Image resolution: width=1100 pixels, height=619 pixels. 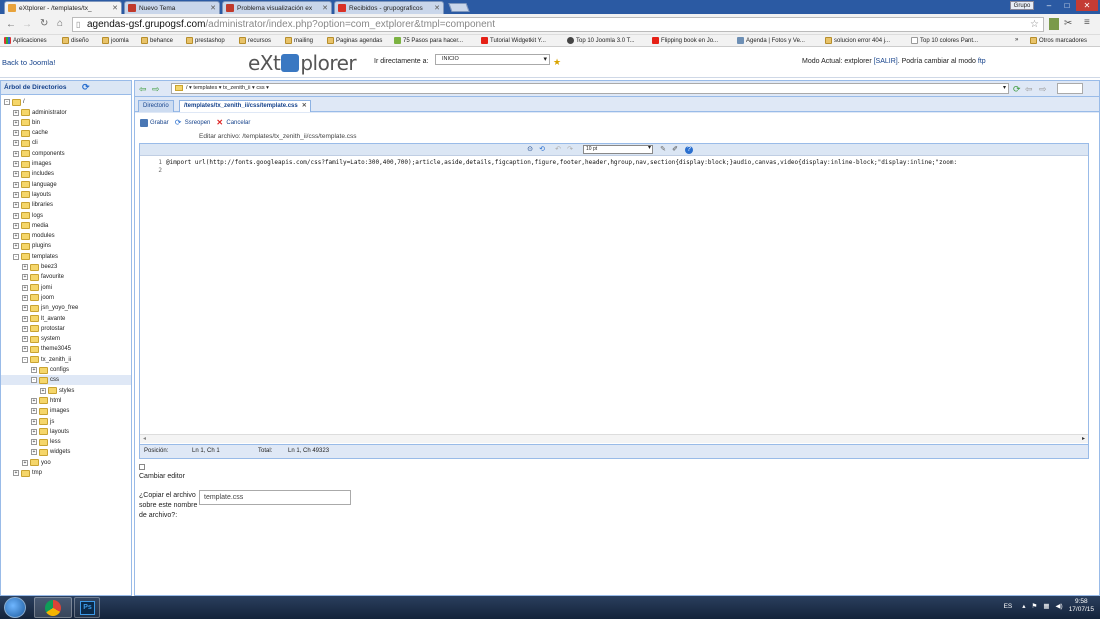 What do you see at coordinates (1067, 5) in the screenshot?
I see `maximize-icon: □` at bounding box center [1067, 5].